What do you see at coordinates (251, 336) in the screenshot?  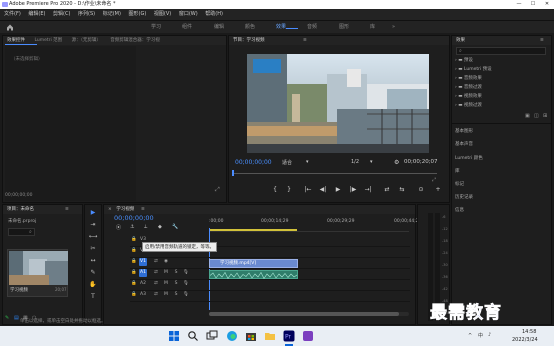 I see `microsoft-store-icon` at bounding box center [251, 336].